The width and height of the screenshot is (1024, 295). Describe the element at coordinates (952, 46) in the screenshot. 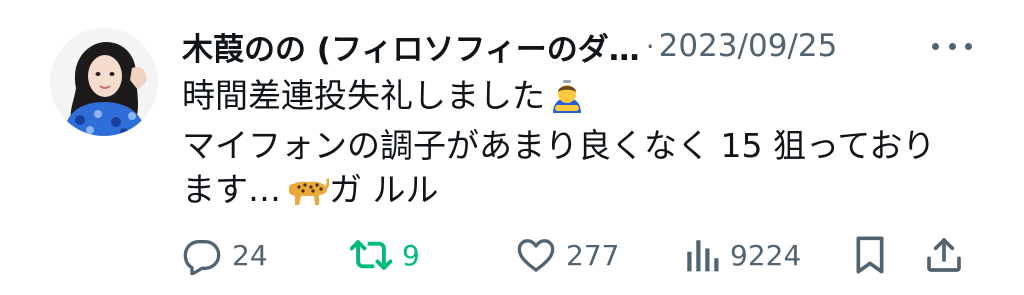

I see `more-options-icon` at that location.